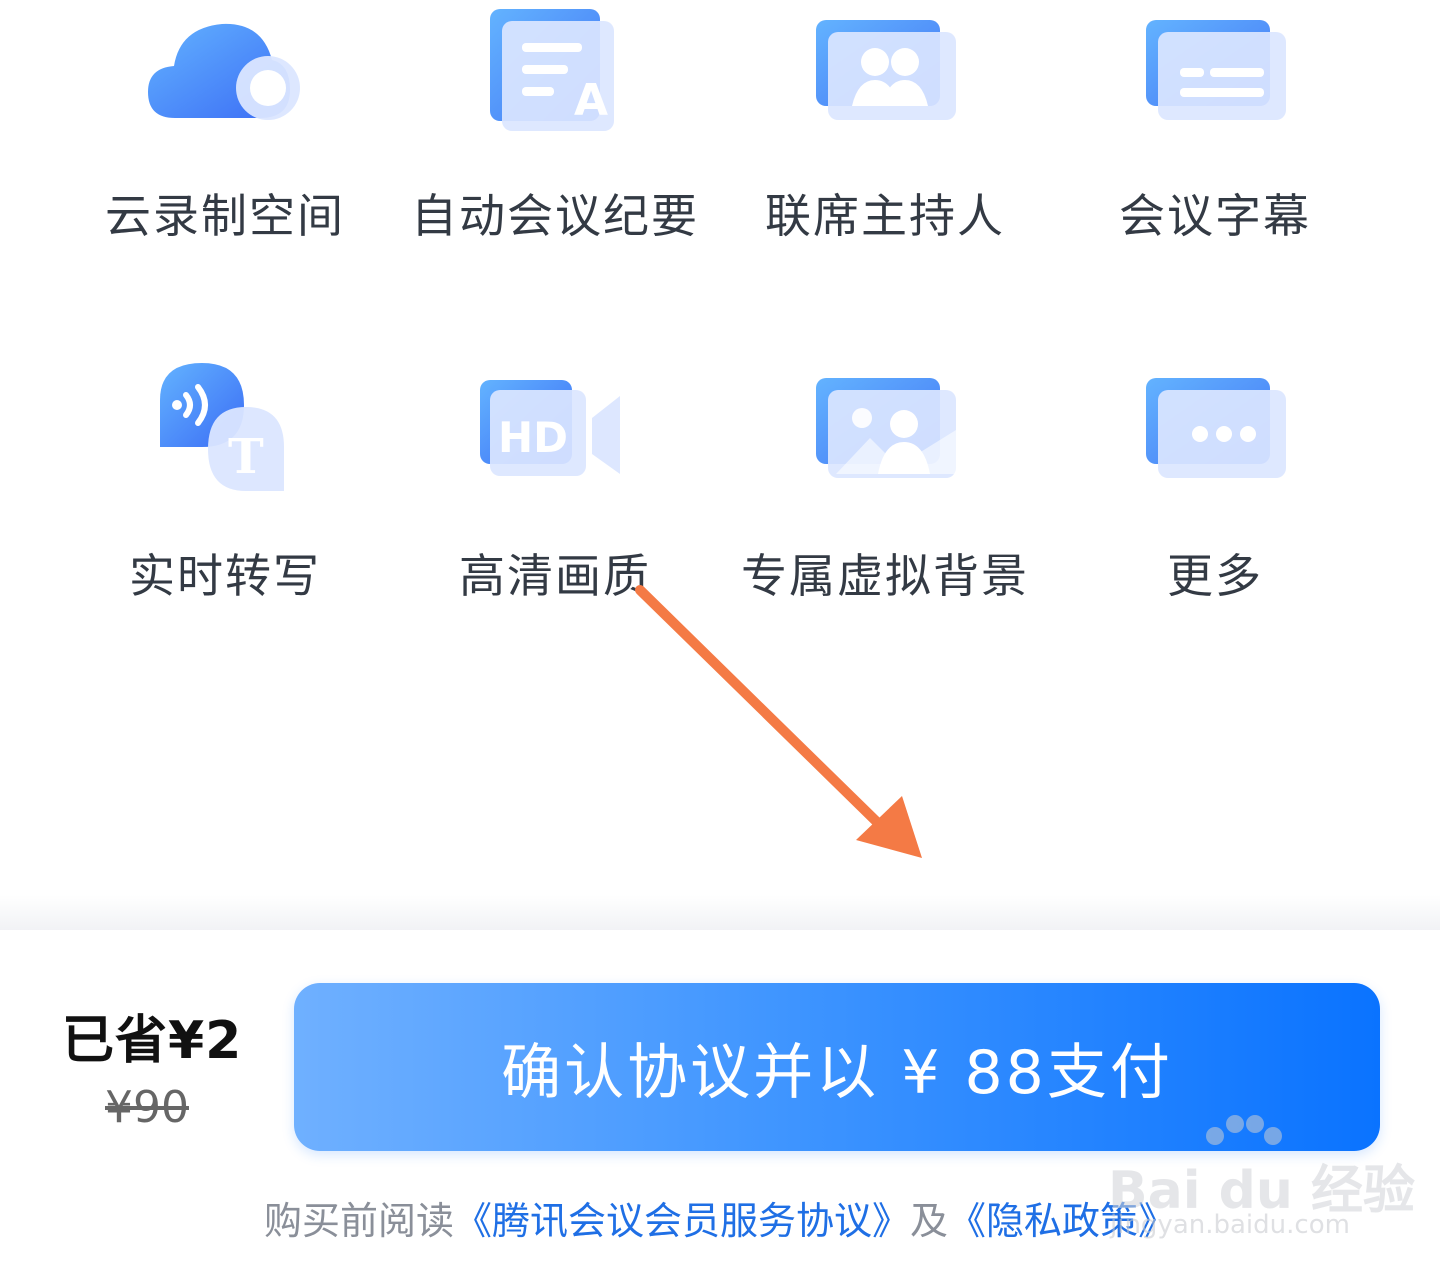 The image size is (1440, 1275). Describe the element at coordinates (1215, 216) in the screenshot. I see `feature-label: 会议字幕` at that location.